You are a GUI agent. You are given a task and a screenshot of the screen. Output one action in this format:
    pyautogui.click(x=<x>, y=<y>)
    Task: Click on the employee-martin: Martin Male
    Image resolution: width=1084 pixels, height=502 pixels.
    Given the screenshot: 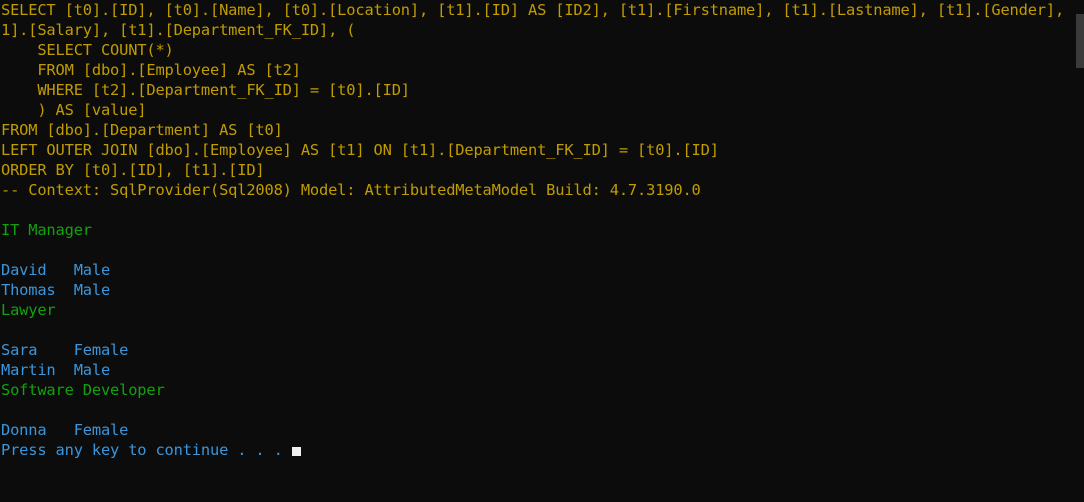 What is the action you would take?
    pyautogui.click(x=56, y=370)
    